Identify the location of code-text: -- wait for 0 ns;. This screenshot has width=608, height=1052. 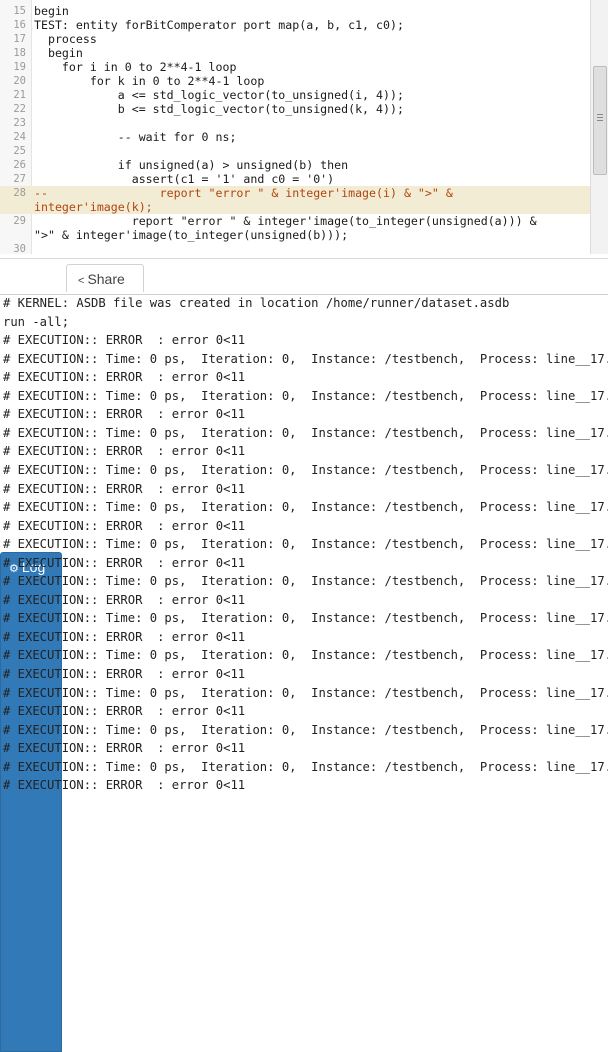
(135, 137).